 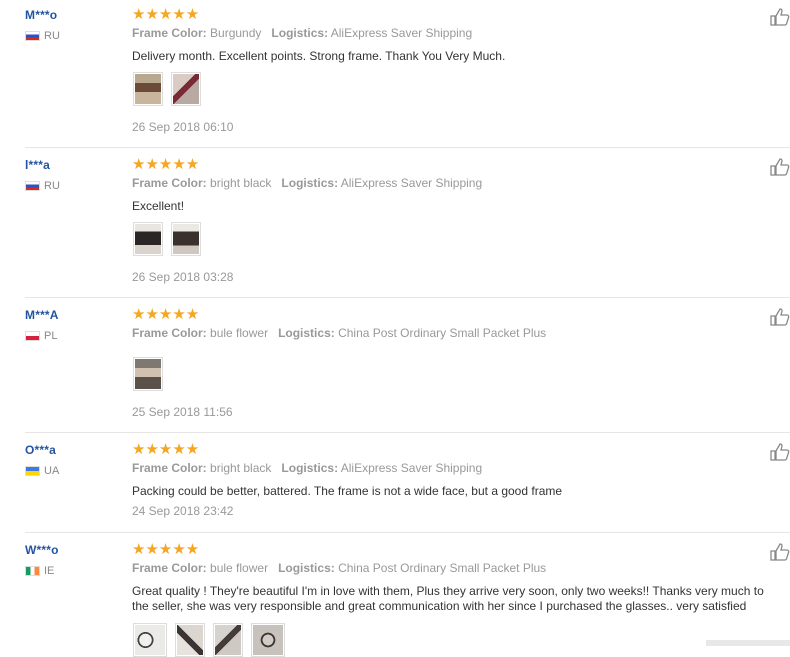 What do you see at coordinates (183, 127) in the screenshot?
I see `review-date: 26 Sep 2018 06:10` at bounding box center [183, 127].